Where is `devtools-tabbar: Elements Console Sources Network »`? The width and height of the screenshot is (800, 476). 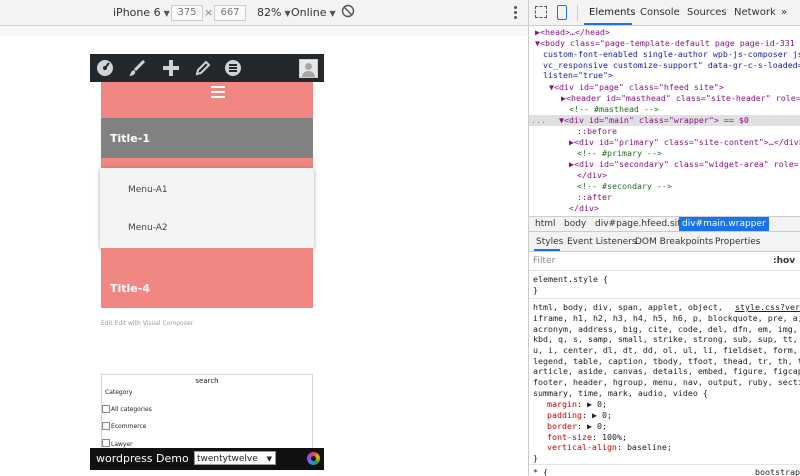
devtools-tabbar: Elements Console Sources Network » is located at coordinates (664, 13).